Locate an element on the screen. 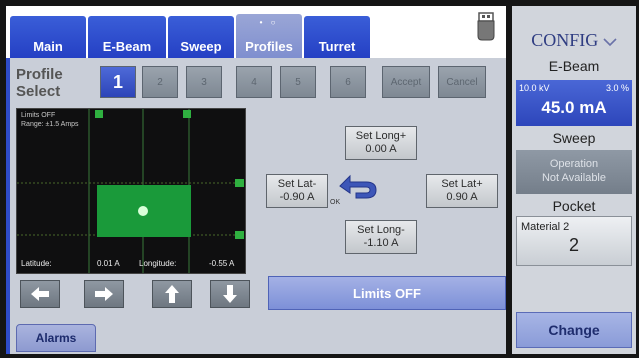 The height and width of the screenshot is (358, 639). cancel-label: Cancel is located at coordinates (462, 82).